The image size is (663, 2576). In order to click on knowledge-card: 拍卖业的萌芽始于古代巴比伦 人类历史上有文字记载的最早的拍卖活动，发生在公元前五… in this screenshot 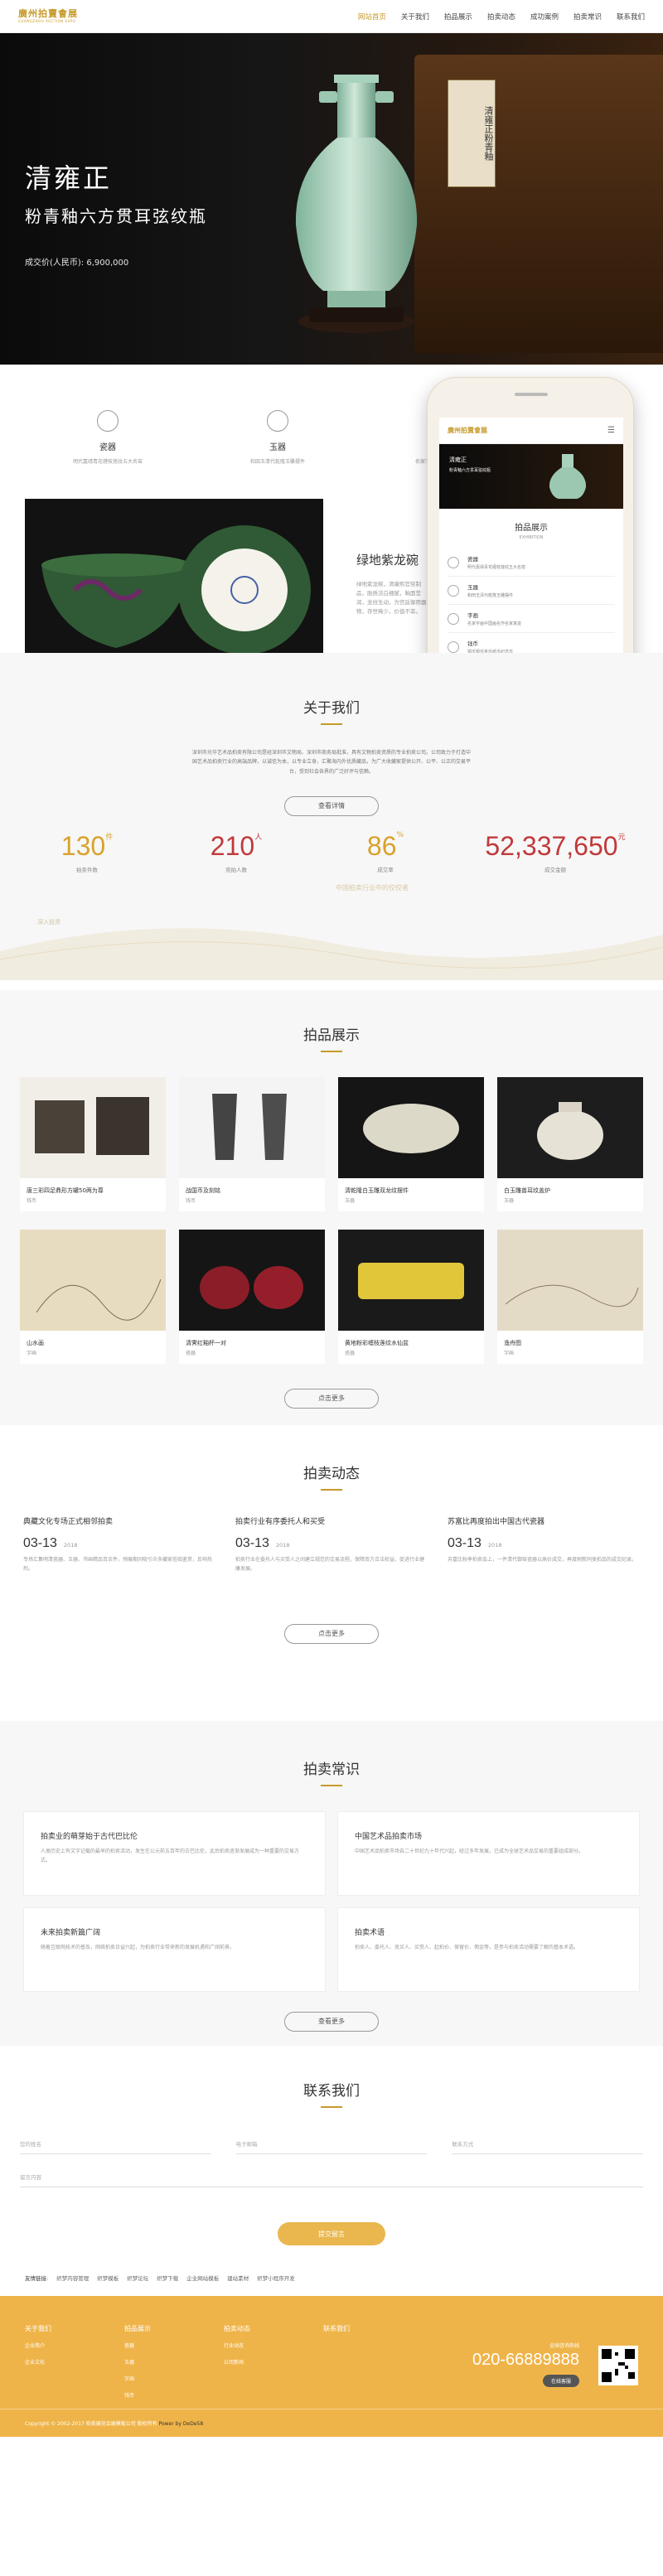, I will do `click(174, 1854)`.